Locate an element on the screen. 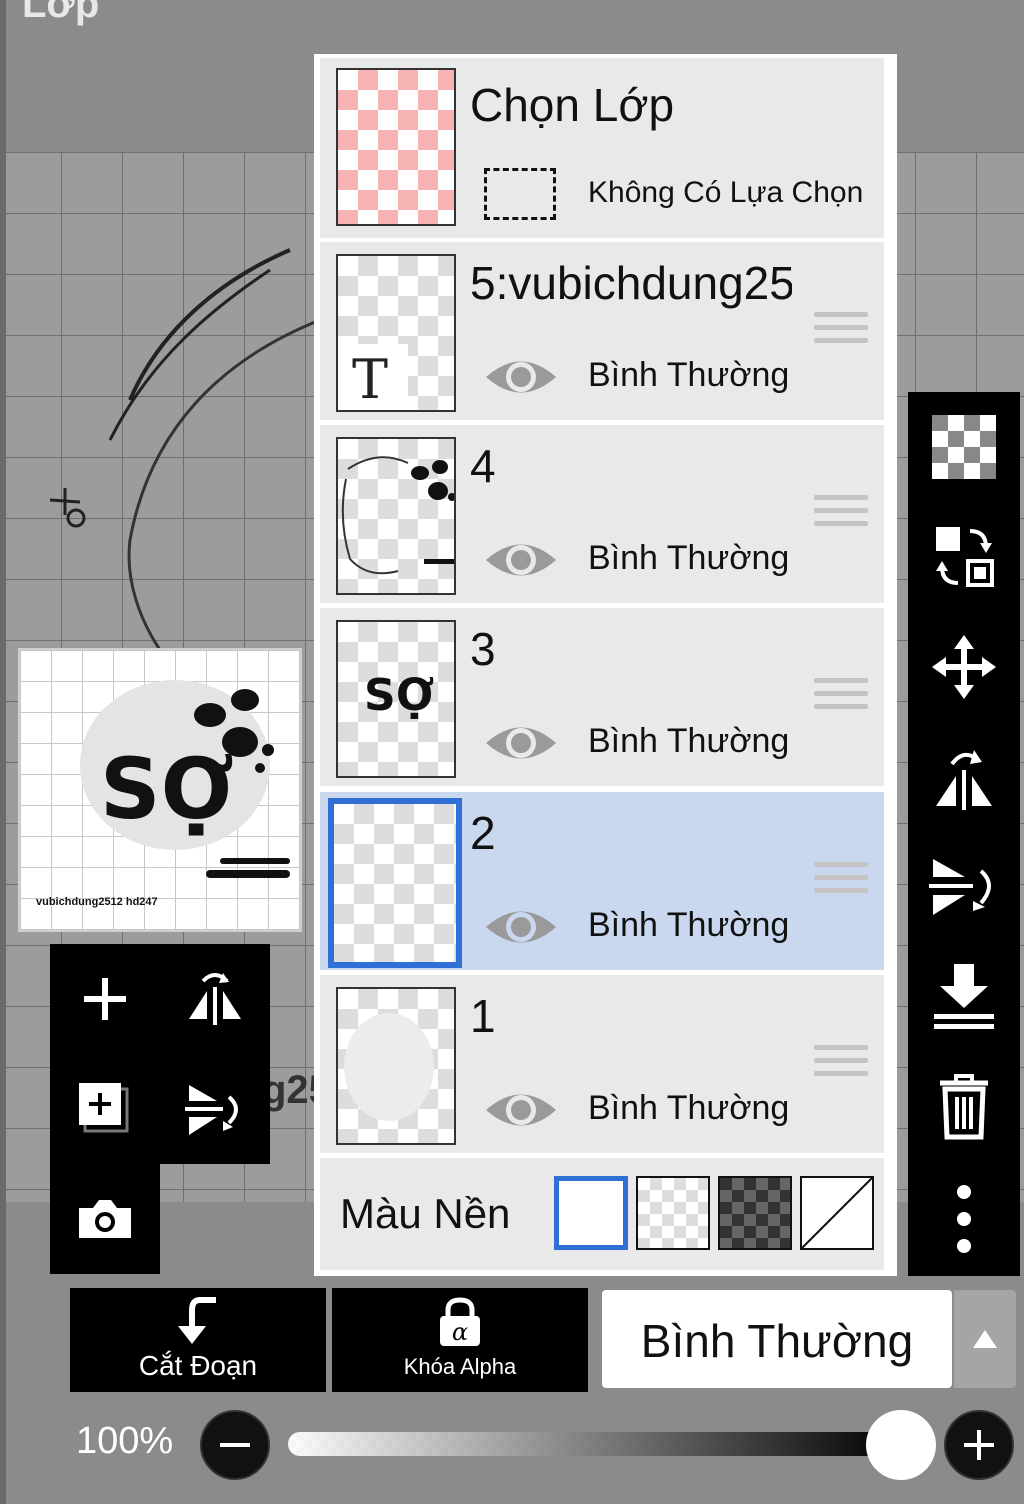  layer-row: T 5:vubichdung2512 Bình Thường is located at coordinates (602, 331).